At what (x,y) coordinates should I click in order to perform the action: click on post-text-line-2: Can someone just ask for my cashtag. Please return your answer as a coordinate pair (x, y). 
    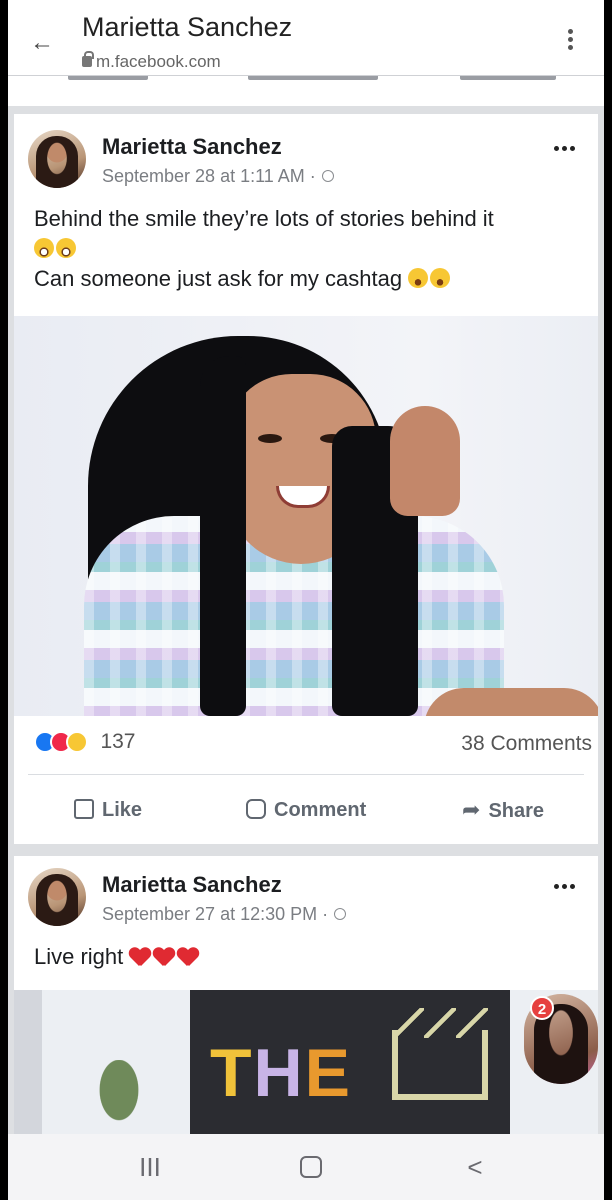
    Looking at the image, I should click on (264, 279).